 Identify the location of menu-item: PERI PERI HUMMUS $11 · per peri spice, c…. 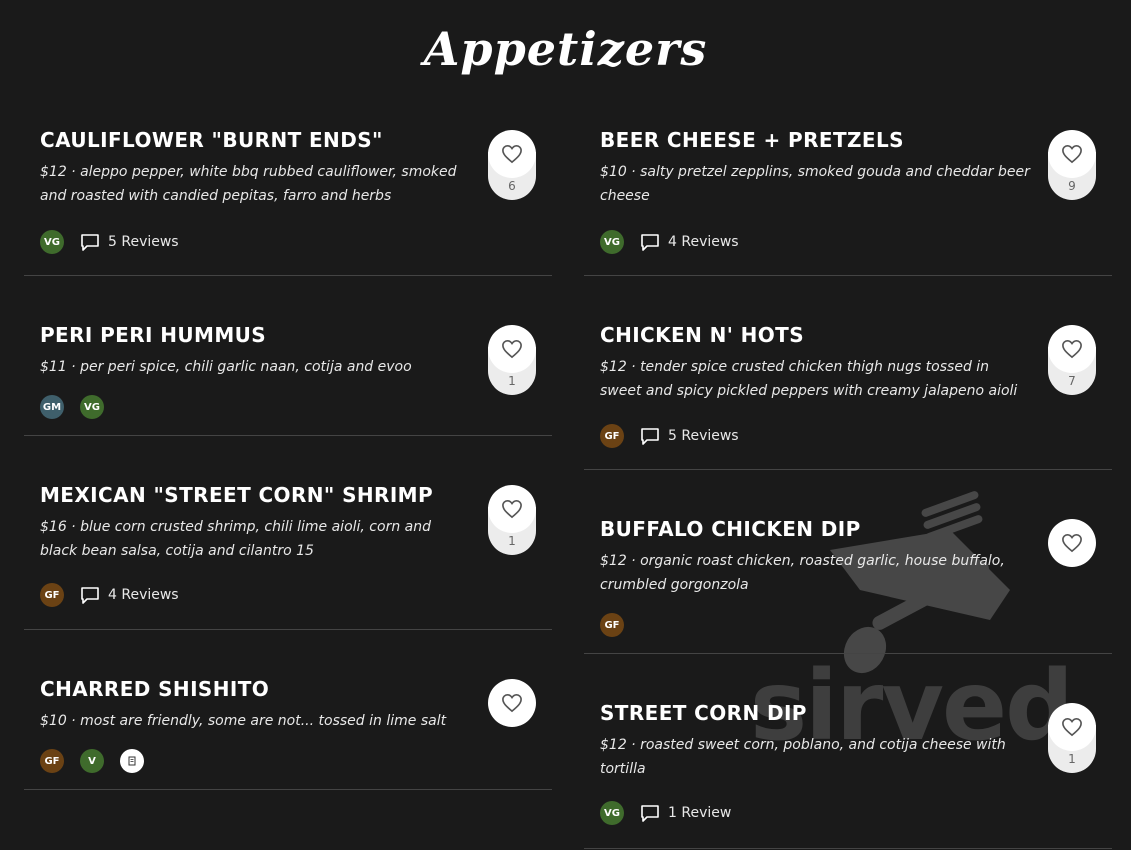
(288, 379).